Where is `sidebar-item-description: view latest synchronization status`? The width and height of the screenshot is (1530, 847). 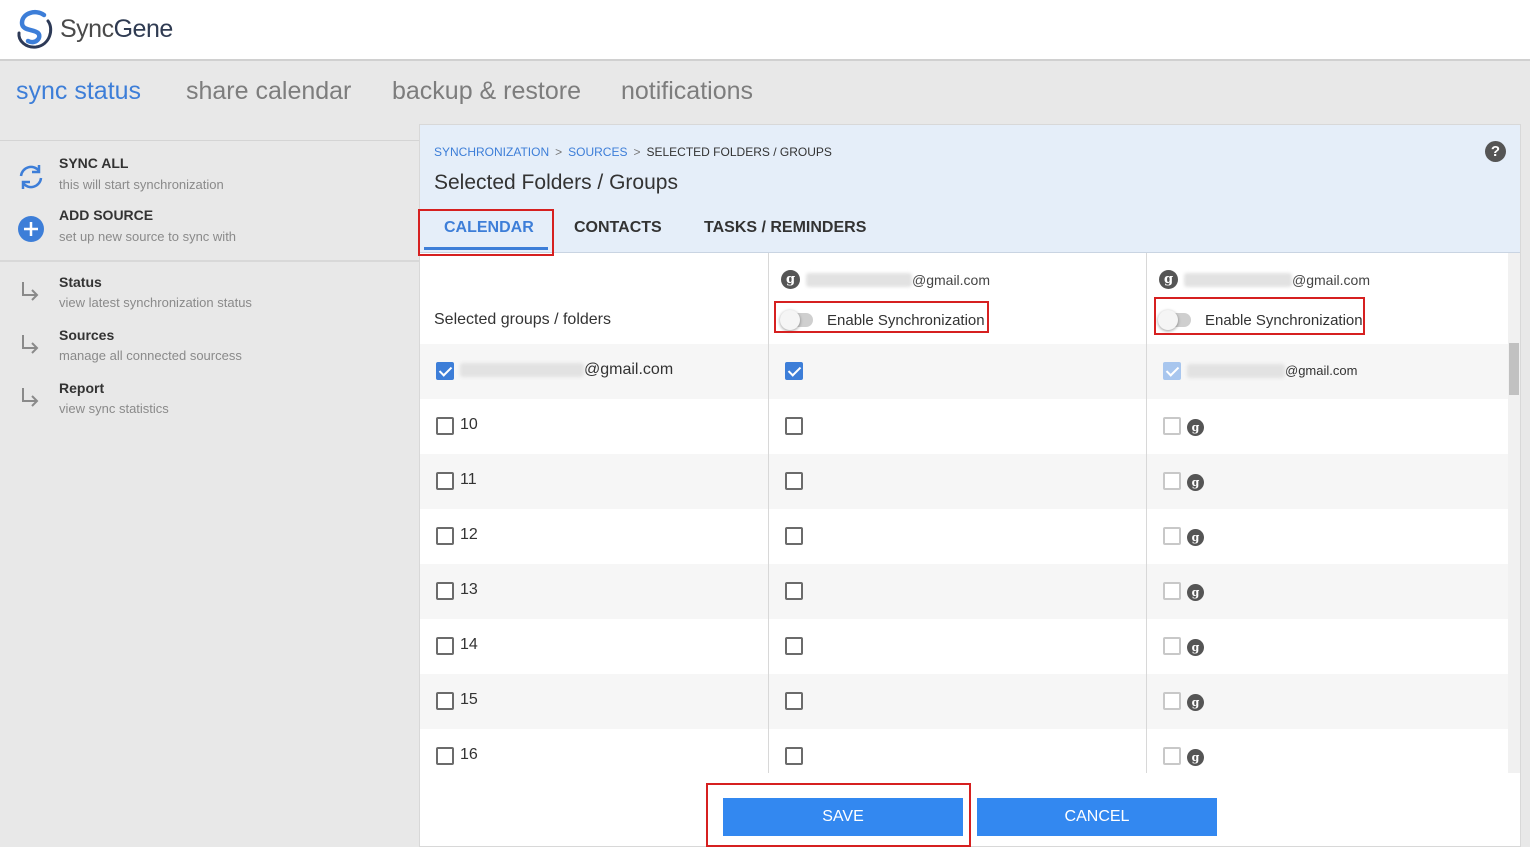
sidebar-item-description: view latest synchronization status is located at coordinates (155, 302).